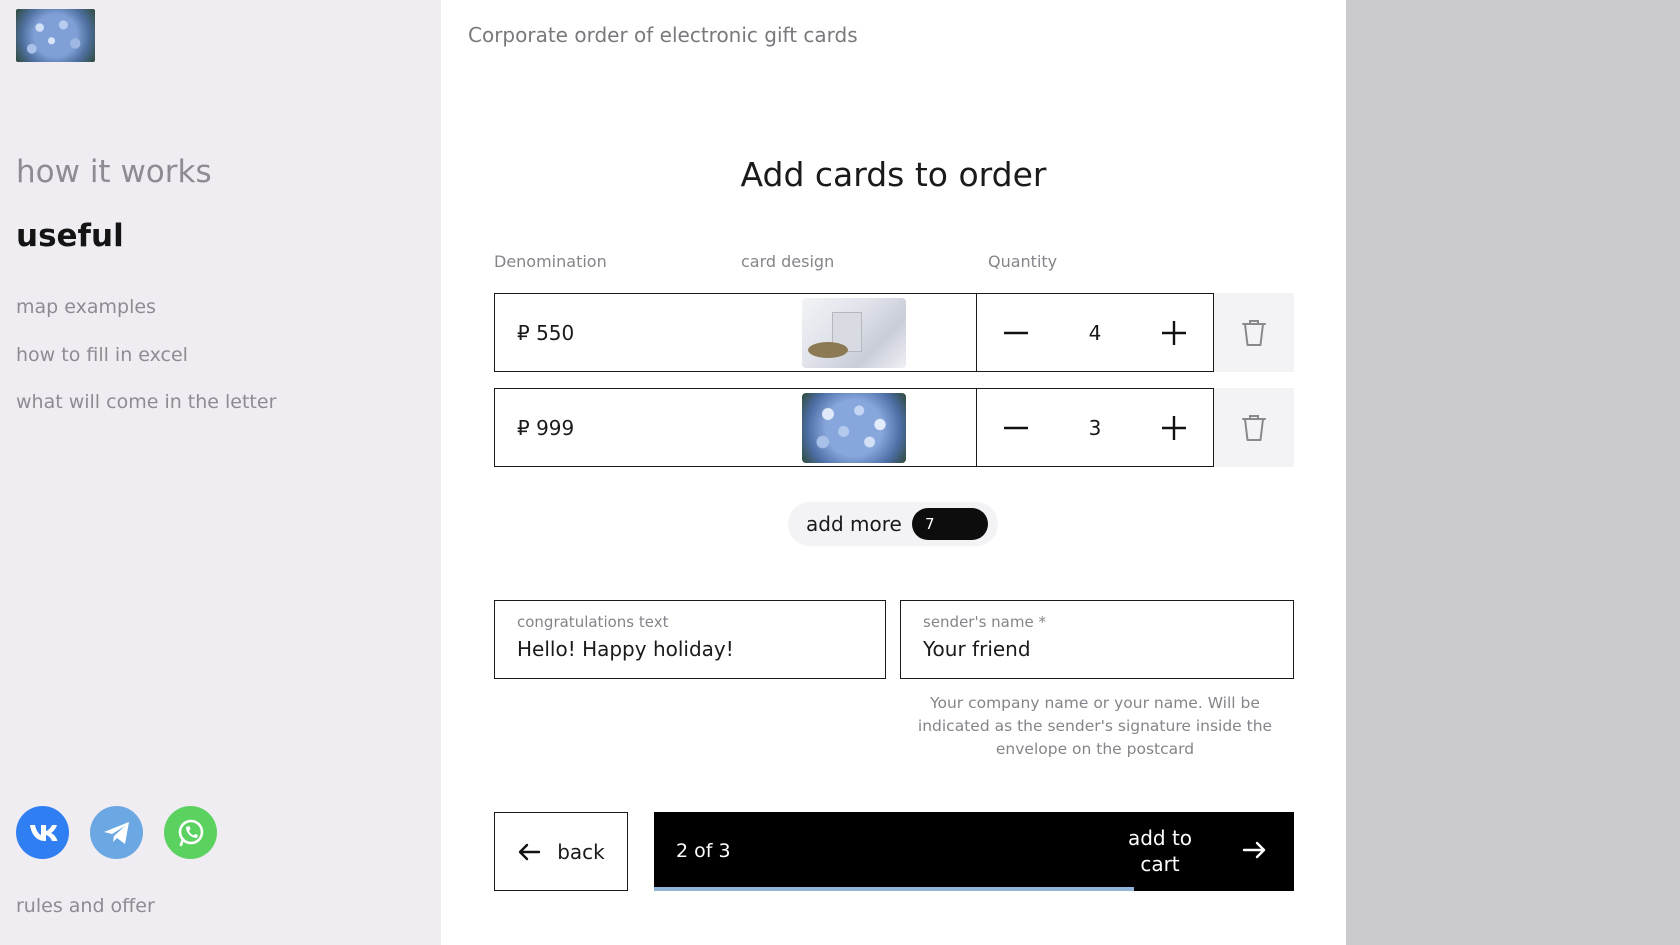  I want to click on column-quantity: Quantity, so click(1023, 261).